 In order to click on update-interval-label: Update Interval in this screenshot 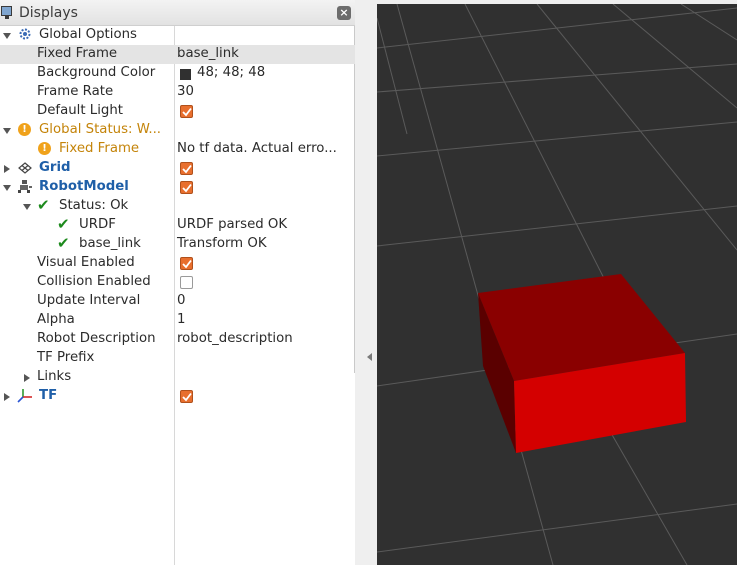, I will do `click(89, 300)`.